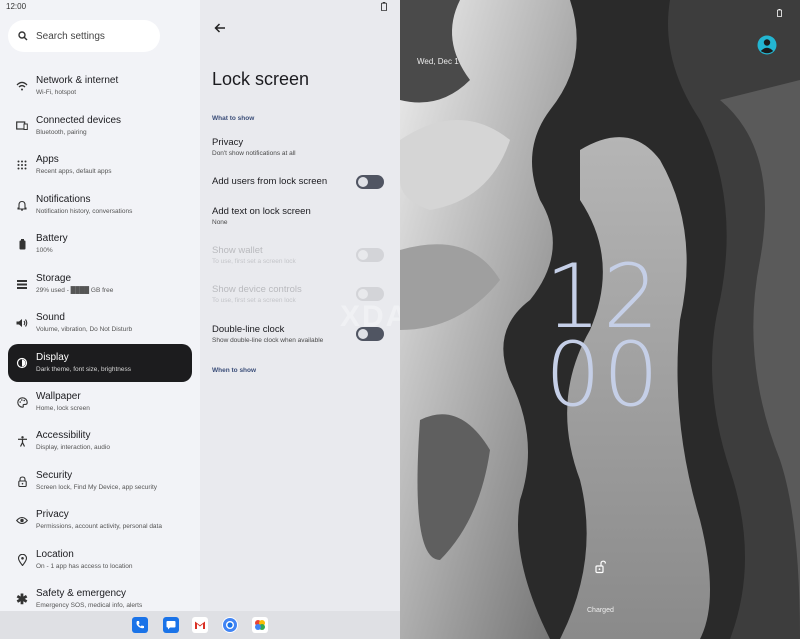 The height and width of the screenshot is (639, 800). I want to click on nav-title: Battery, so click(52, 238).